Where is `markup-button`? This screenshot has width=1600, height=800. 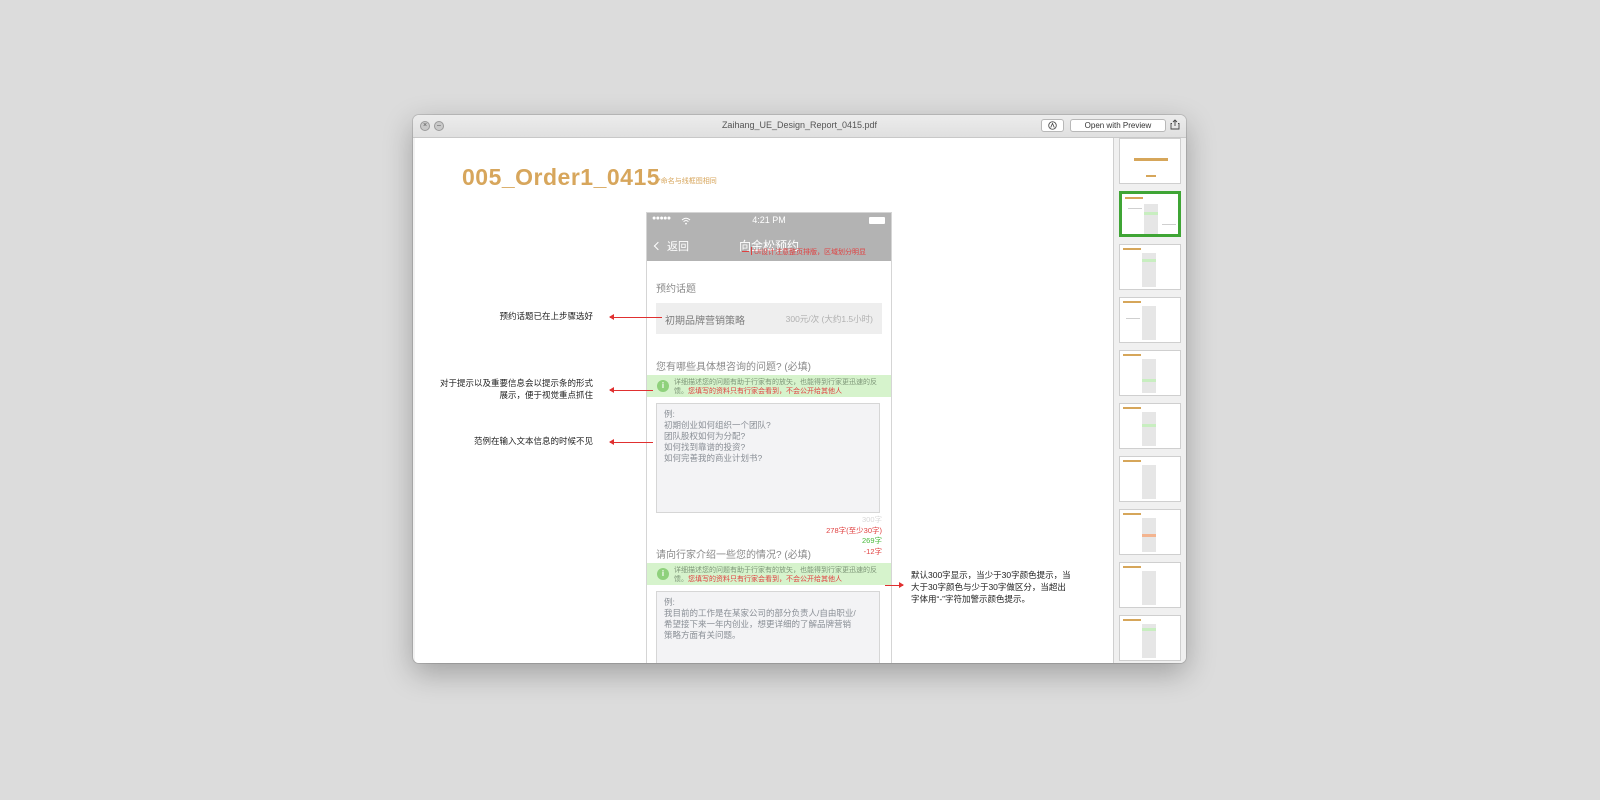
markup-button is located at coordinates (1052, 125).